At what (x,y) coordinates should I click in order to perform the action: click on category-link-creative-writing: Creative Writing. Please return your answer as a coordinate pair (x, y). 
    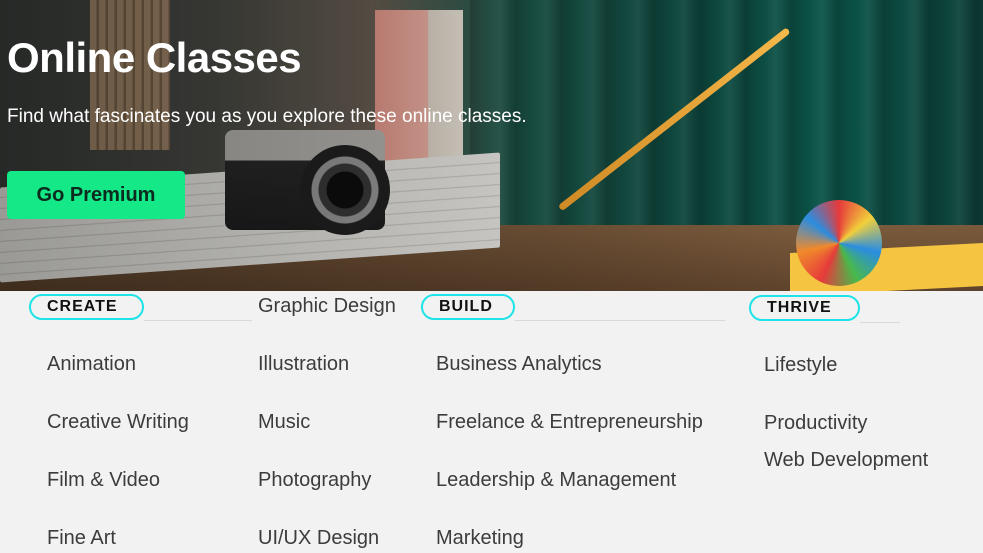
    Looking at the image, I should click on (118, 422).